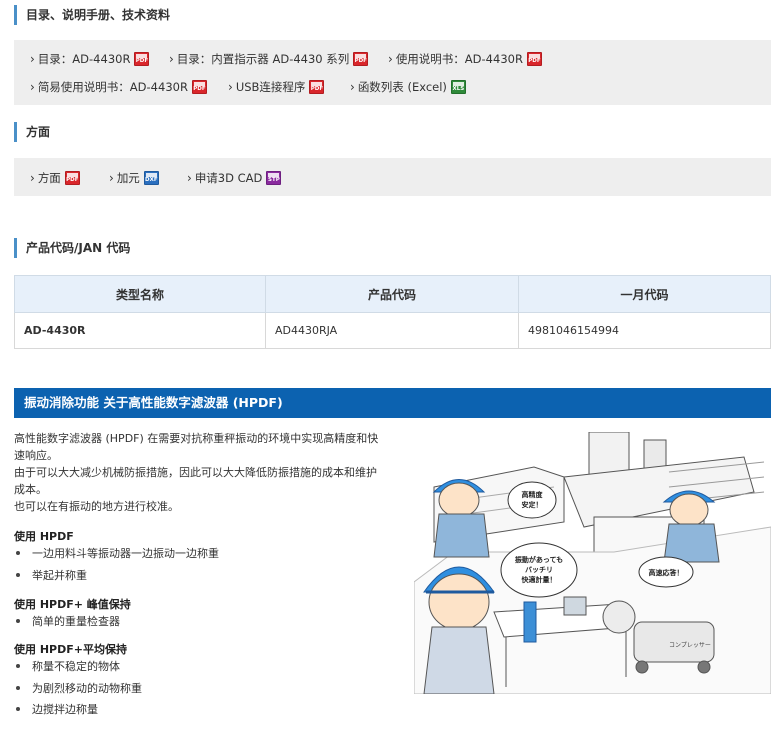 The height and width of the screenshot is (745, 775). I want to click on drawing-links-box: › 方面 PDF › 加元 DXF › 申请3D CAD STP, so click(392, 177).